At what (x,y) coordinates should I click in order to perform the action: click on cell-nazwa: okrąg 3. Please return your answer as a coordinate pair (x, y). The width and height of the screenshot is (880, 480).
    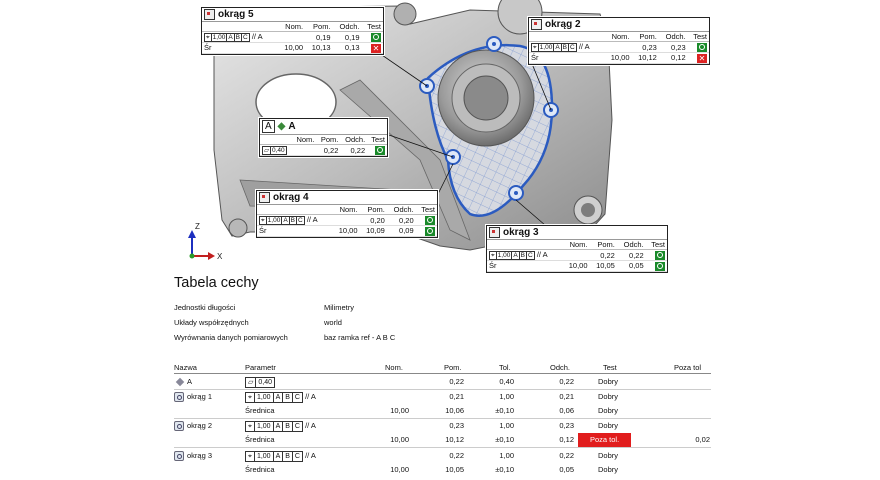
    Looking at the image, I should click on (200, 455).